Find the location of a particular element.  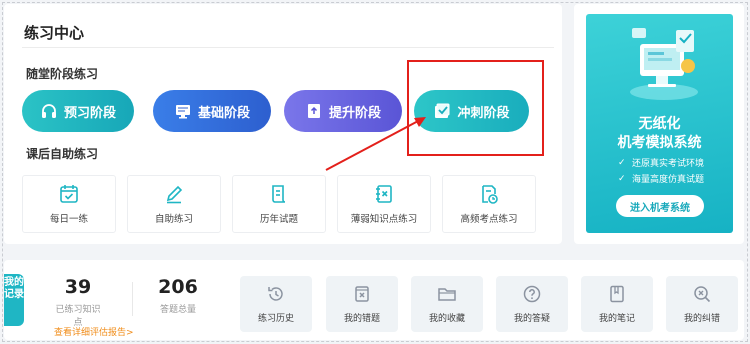

scroll-doc-icon is located at coordinates (279, 194).